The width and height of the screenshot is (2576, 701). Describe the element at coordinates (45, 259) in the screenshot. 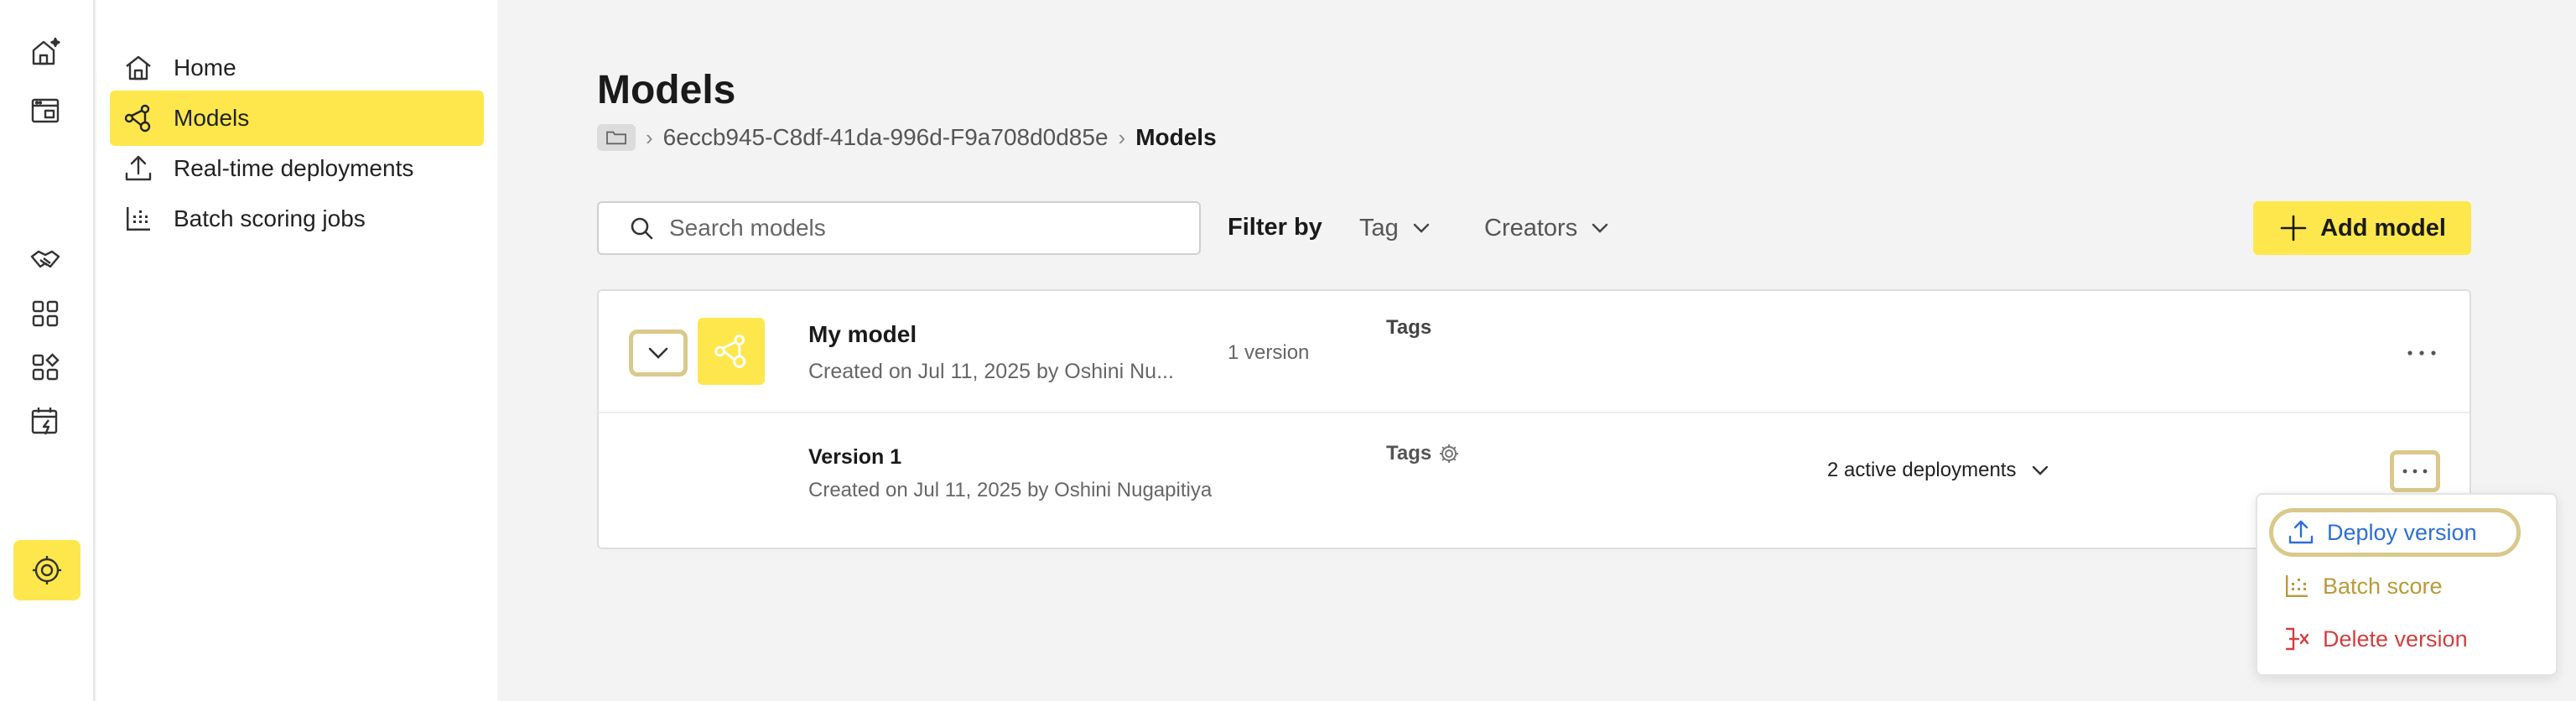

I see `handshake-icon` at that location.